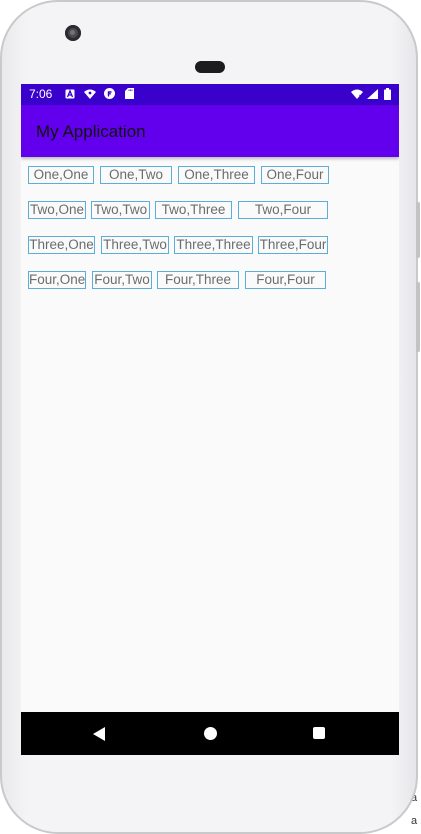 This screenshot has height=834, width=421. What do you see at coordinates (210, 67) in the screenshot?
I see `earpiece-speaker` at bounding box center [210, 67].